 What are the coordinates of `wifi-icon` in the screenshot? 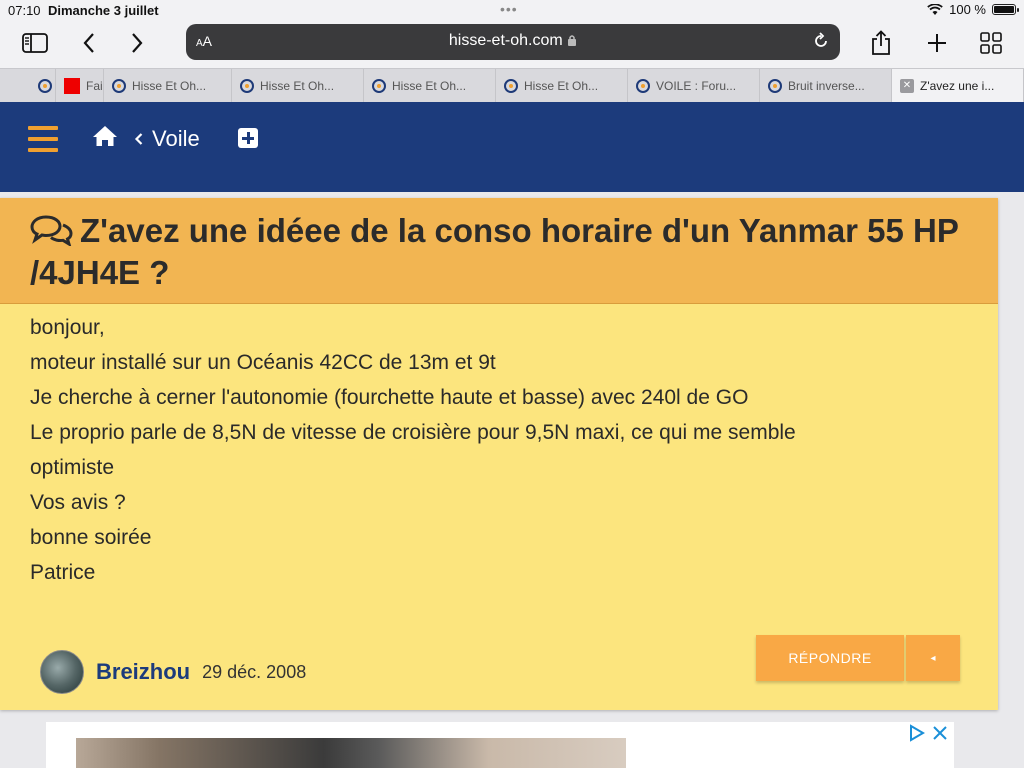 It's located at (935, 9).